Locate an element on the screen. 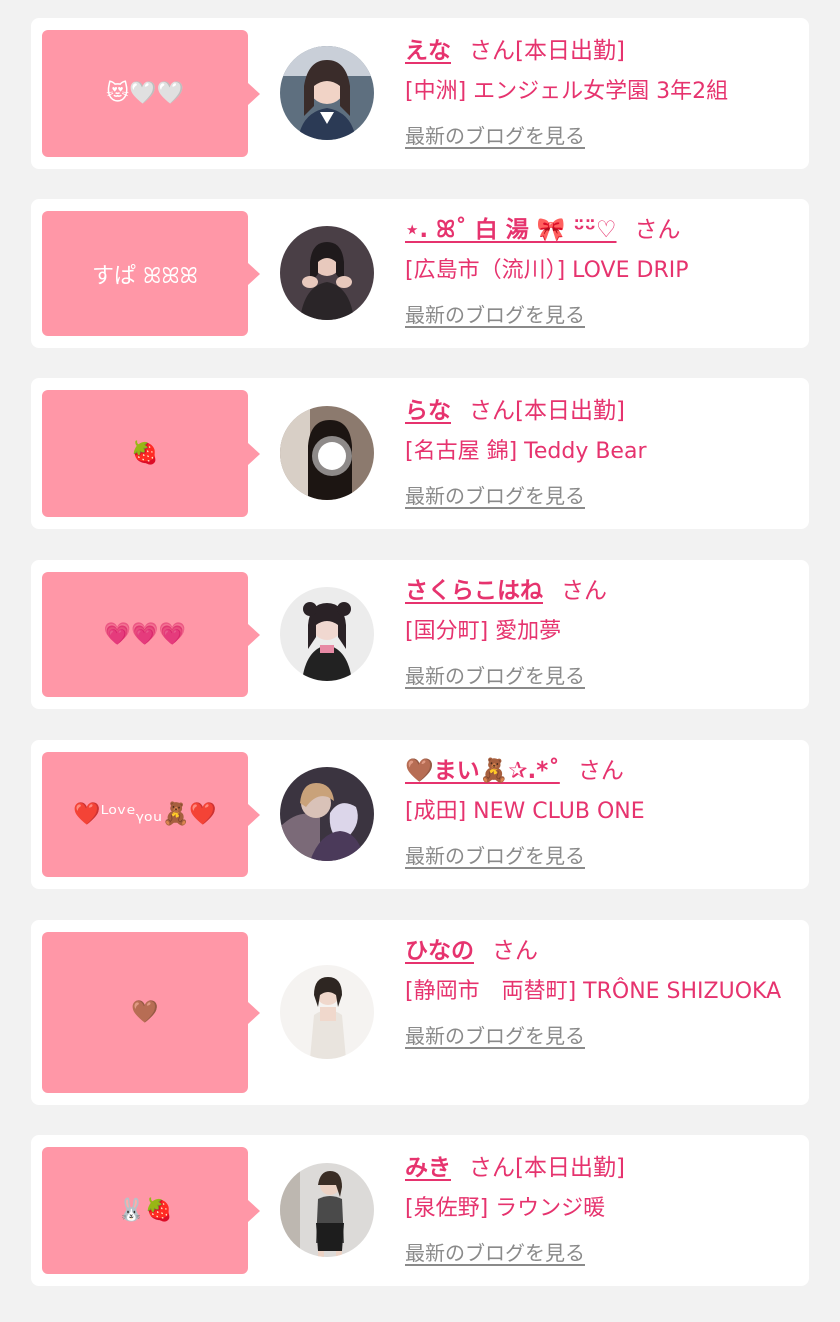 Image resolution: width=840 pixels, height=1322 pixels. shop-name: [名古屋 錦] Teddy Bear is located at coordinates (526, 451).